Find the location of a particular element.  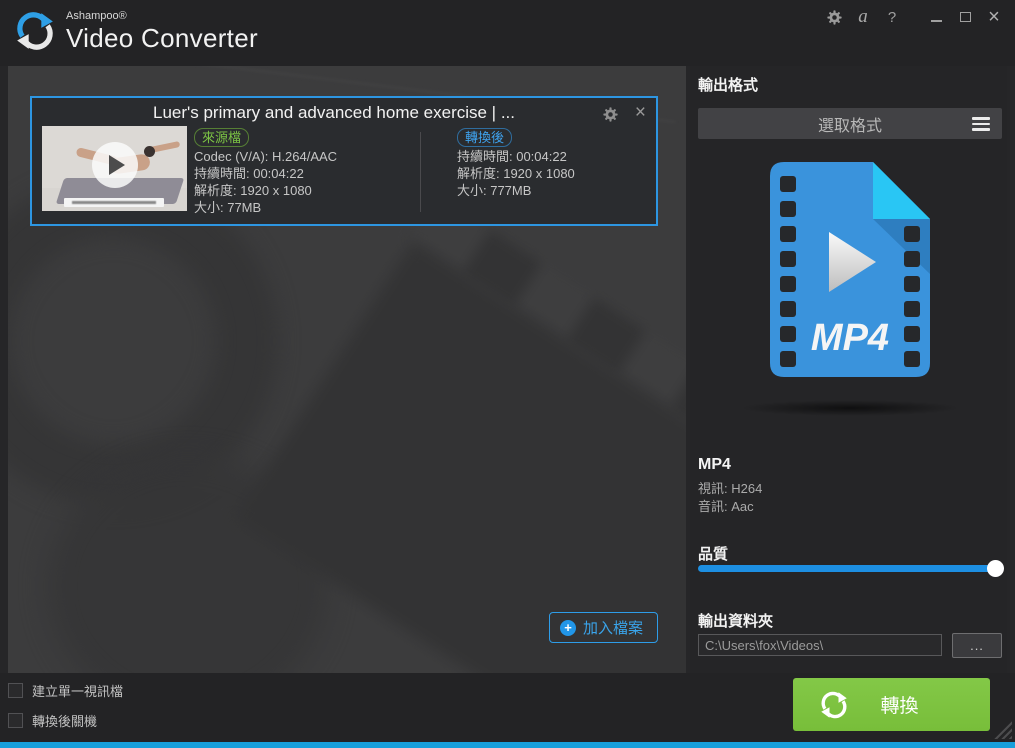

output-folder-input is located at coordinates (820, 645).